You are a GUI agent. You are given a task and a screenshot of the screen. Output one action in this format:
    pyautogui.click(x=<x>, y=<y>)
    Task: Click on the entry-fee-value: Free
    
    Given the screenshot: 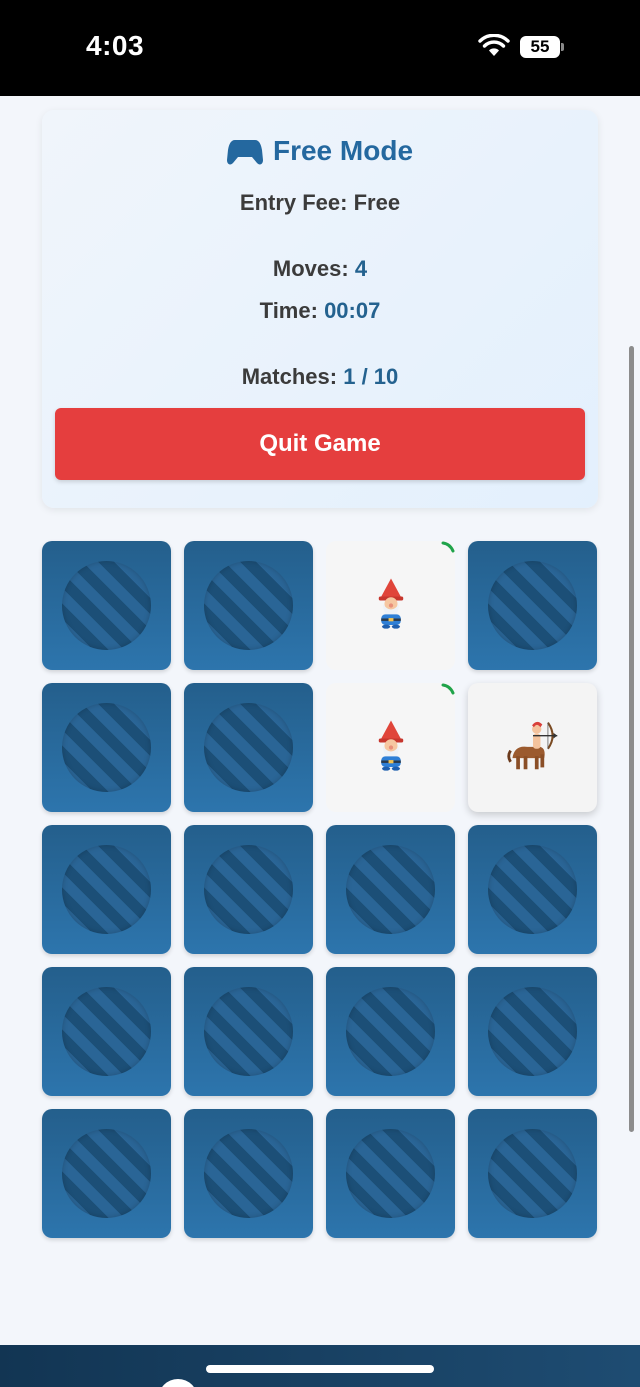 What is the action you would take?
    pyautogui.click(x=377, y=202)
    